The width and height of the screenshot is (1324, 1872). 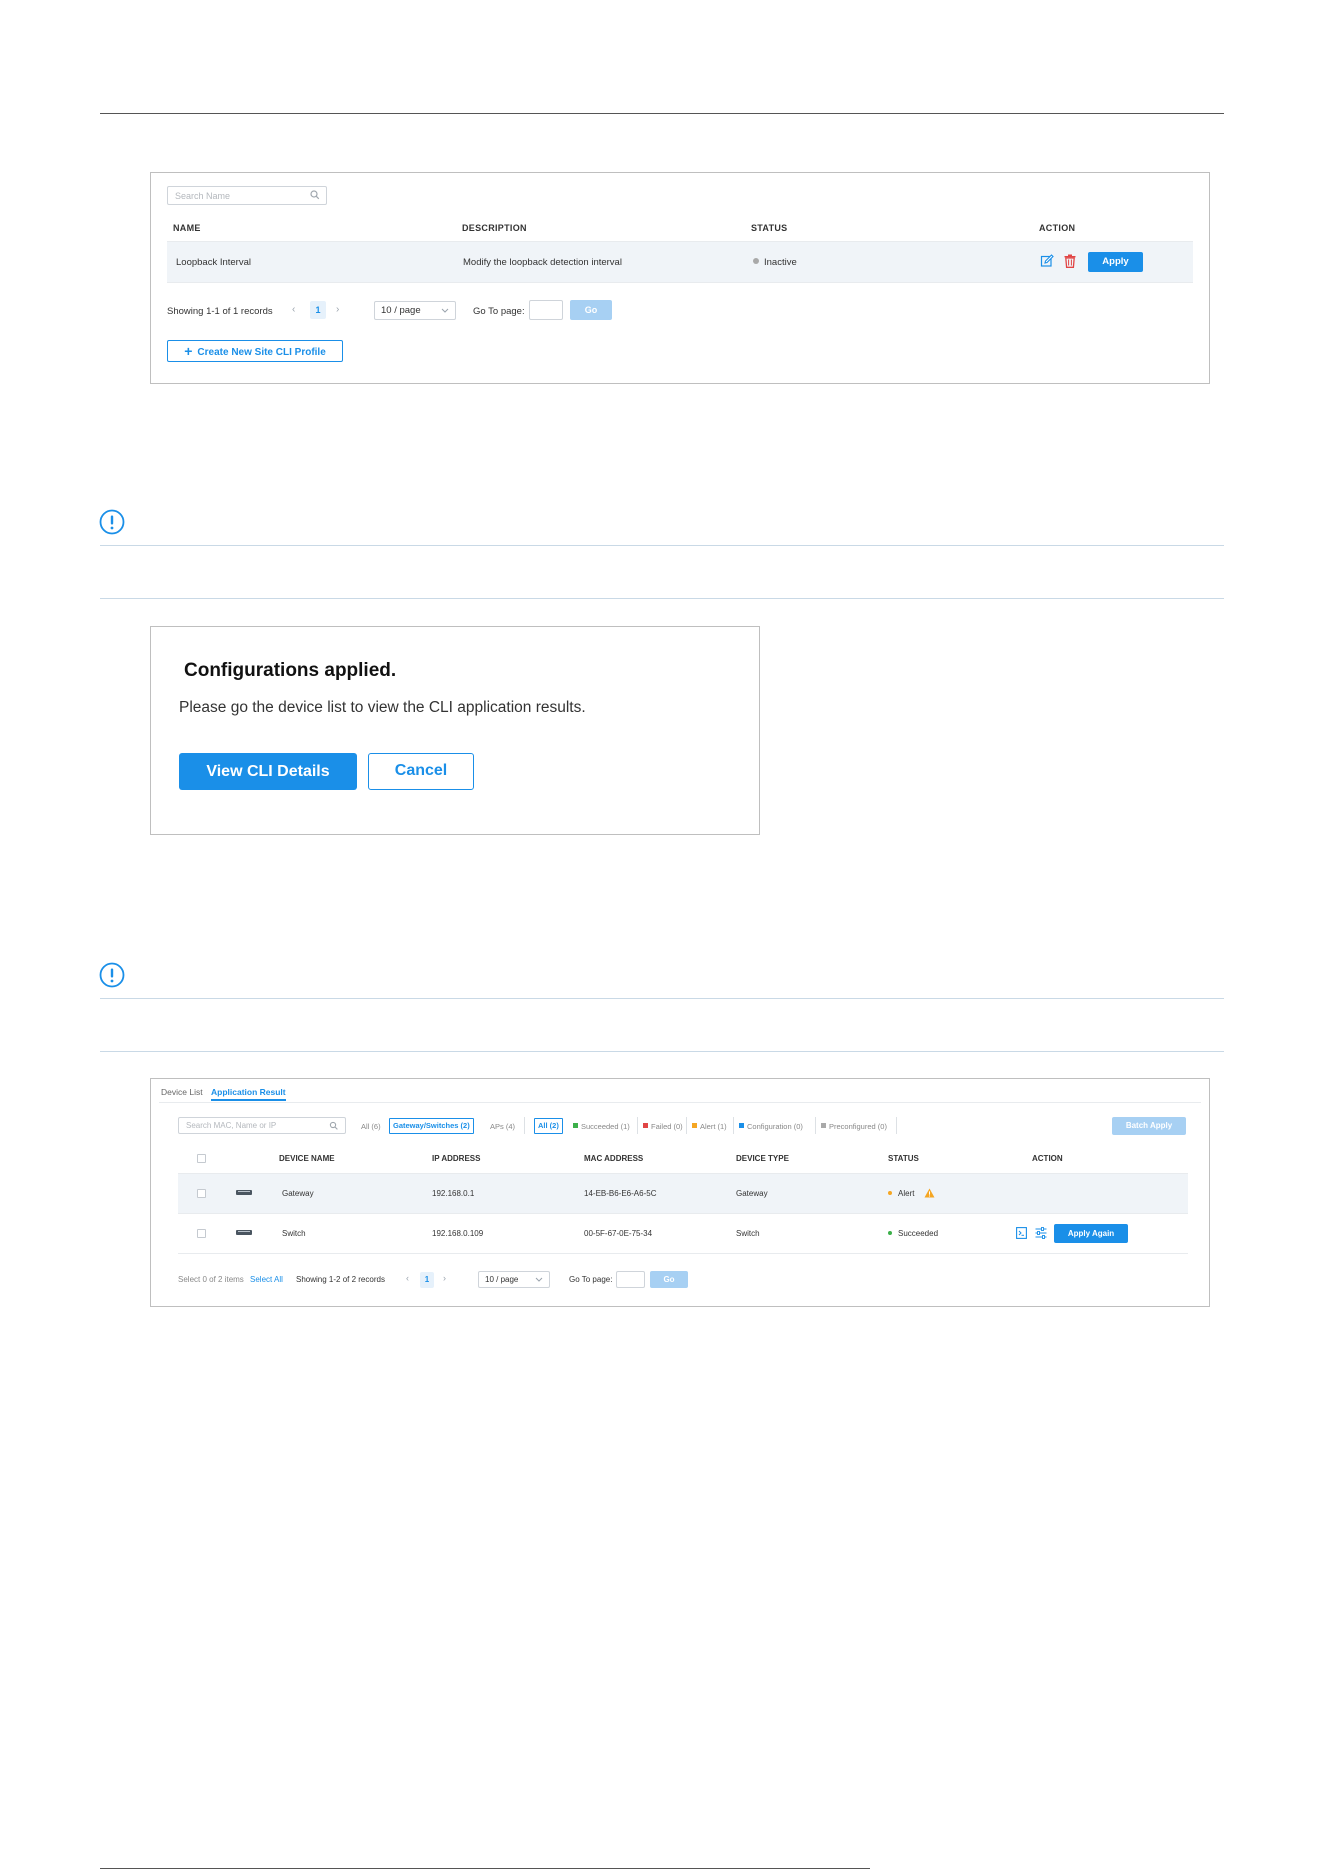 What do you see at coordinates (315, 195) in the screenshot?
I see `search-icon` at bounding box center [315, 195].